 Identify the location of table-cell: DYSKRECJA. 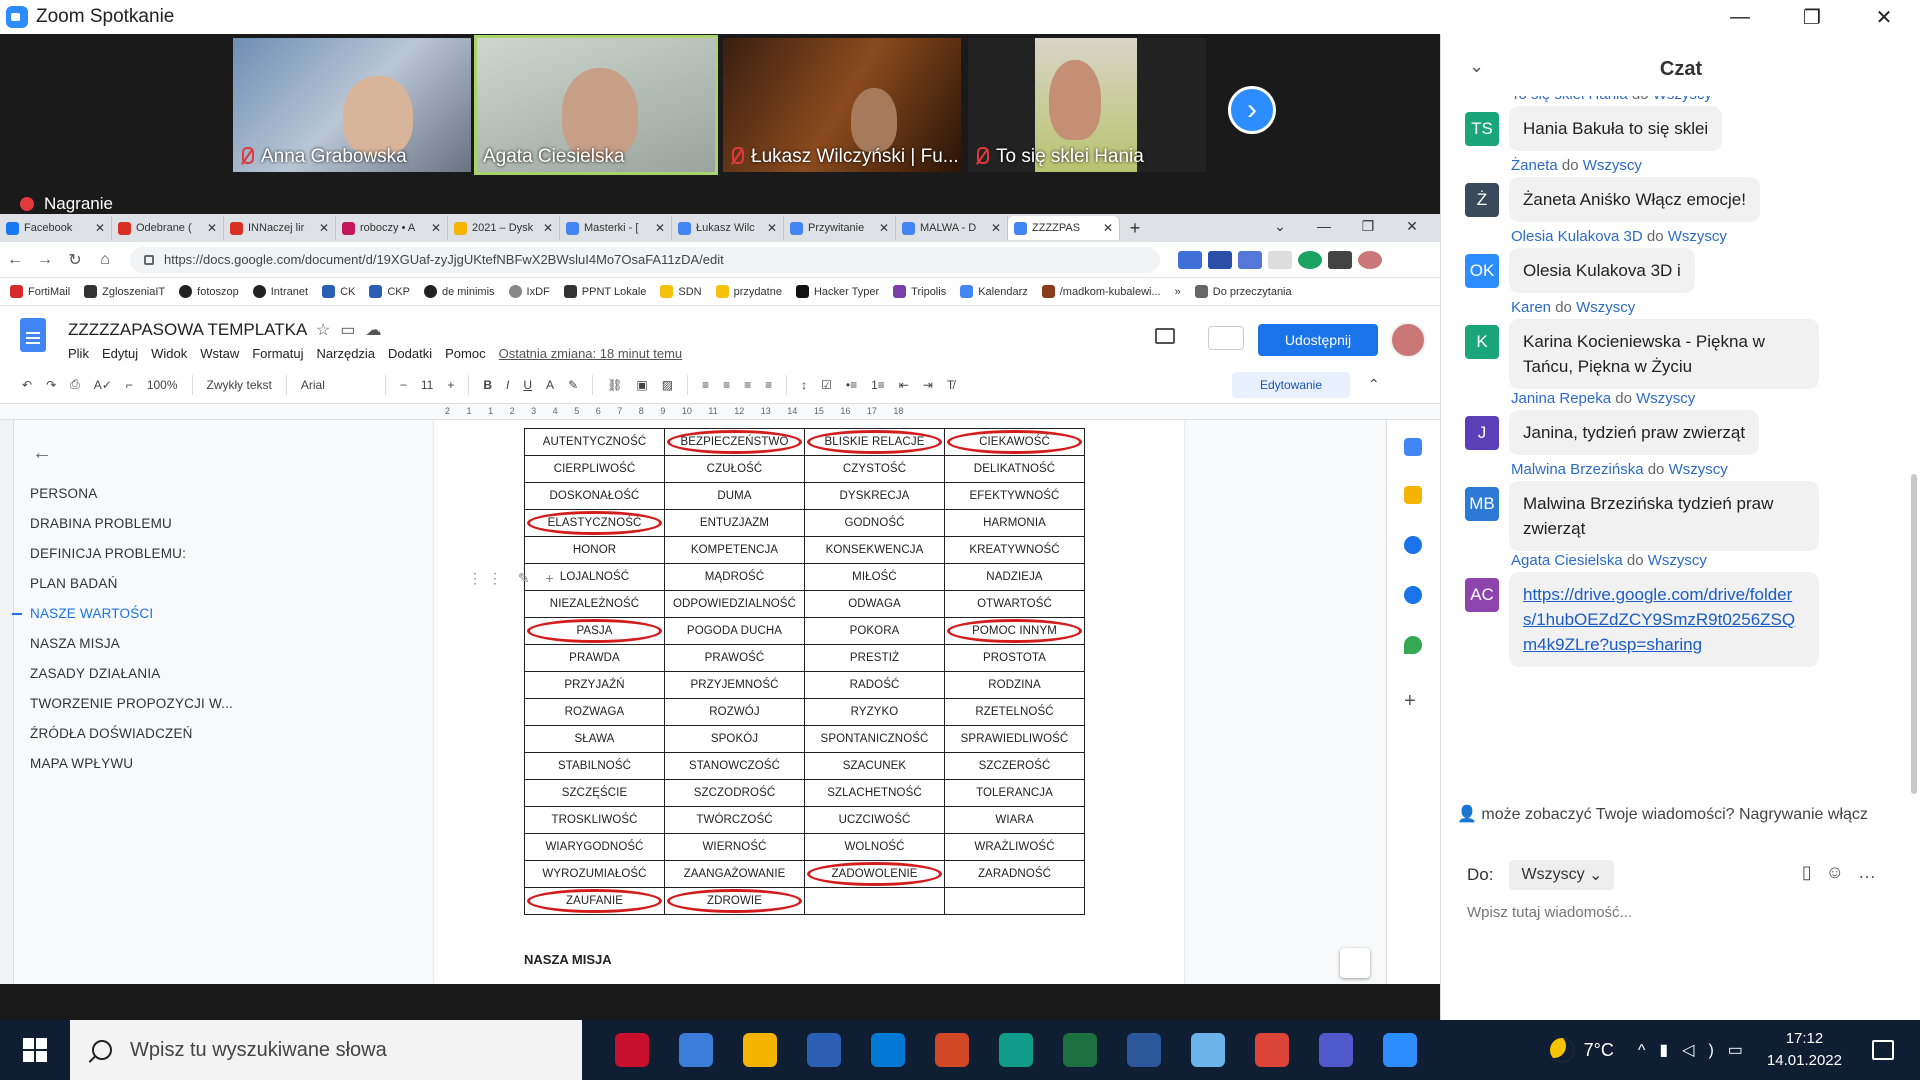
(874, 496).